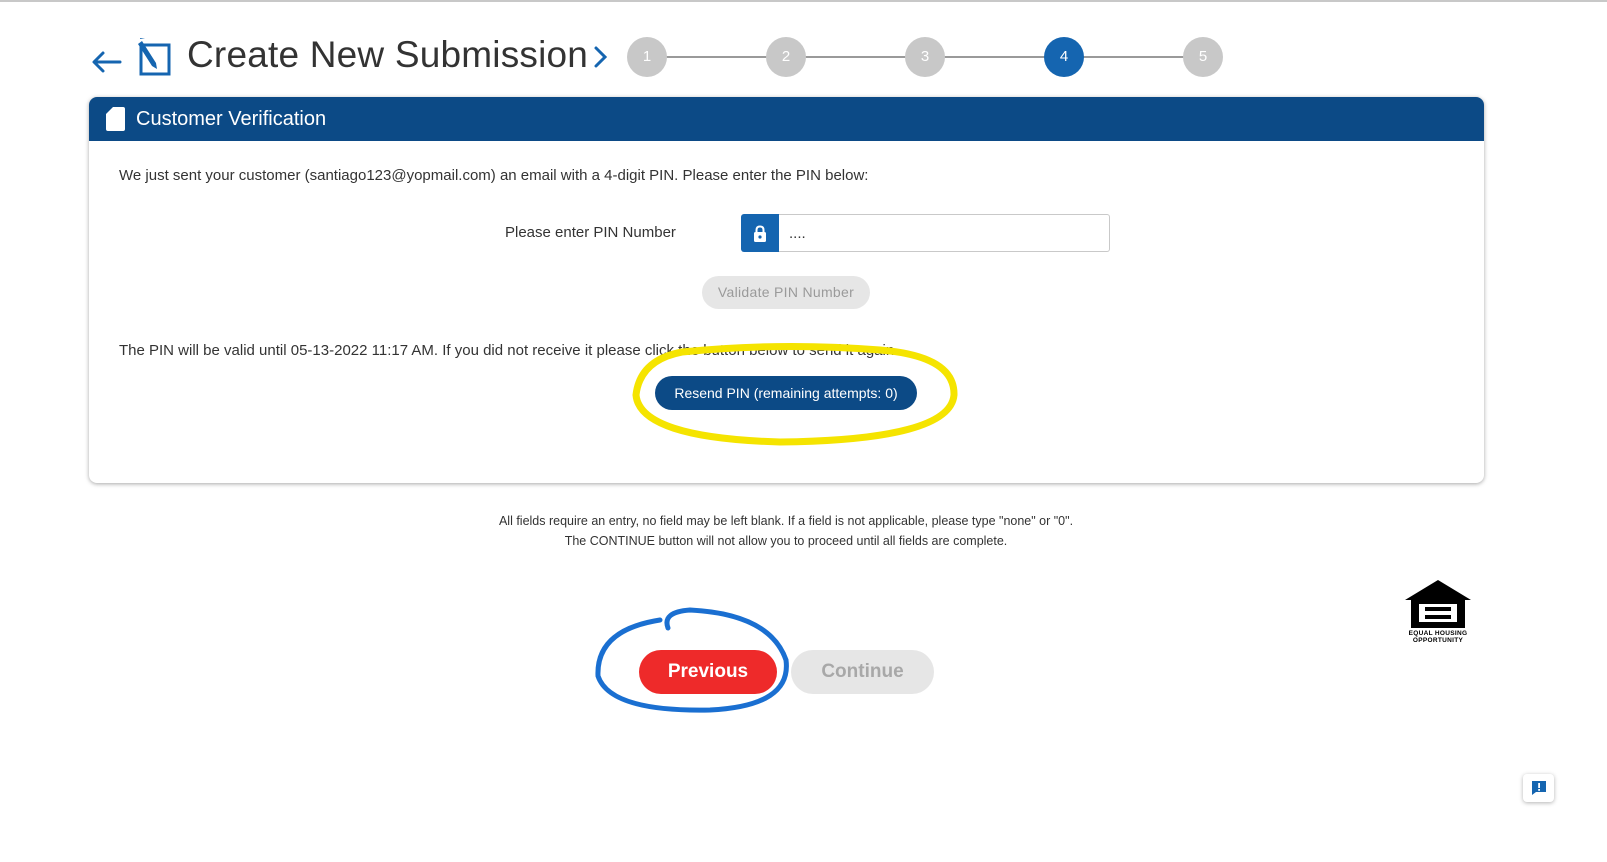  Describe the element at coordinates (803, 1) in the screenshot. I see `top-divider` at that location.